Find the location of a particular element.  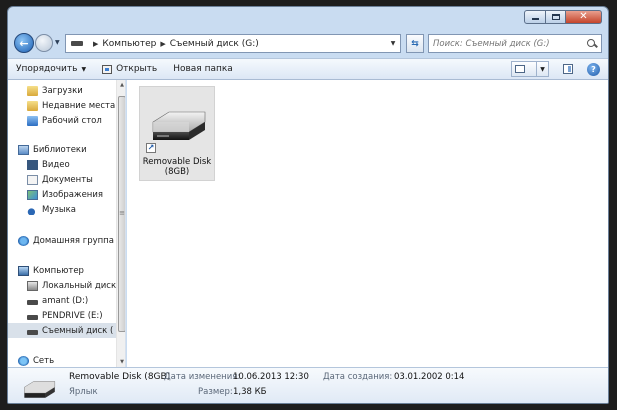

file-item-removable-disk: ↗ Removable Disk (8GB) is located at coordinates (177, 133).